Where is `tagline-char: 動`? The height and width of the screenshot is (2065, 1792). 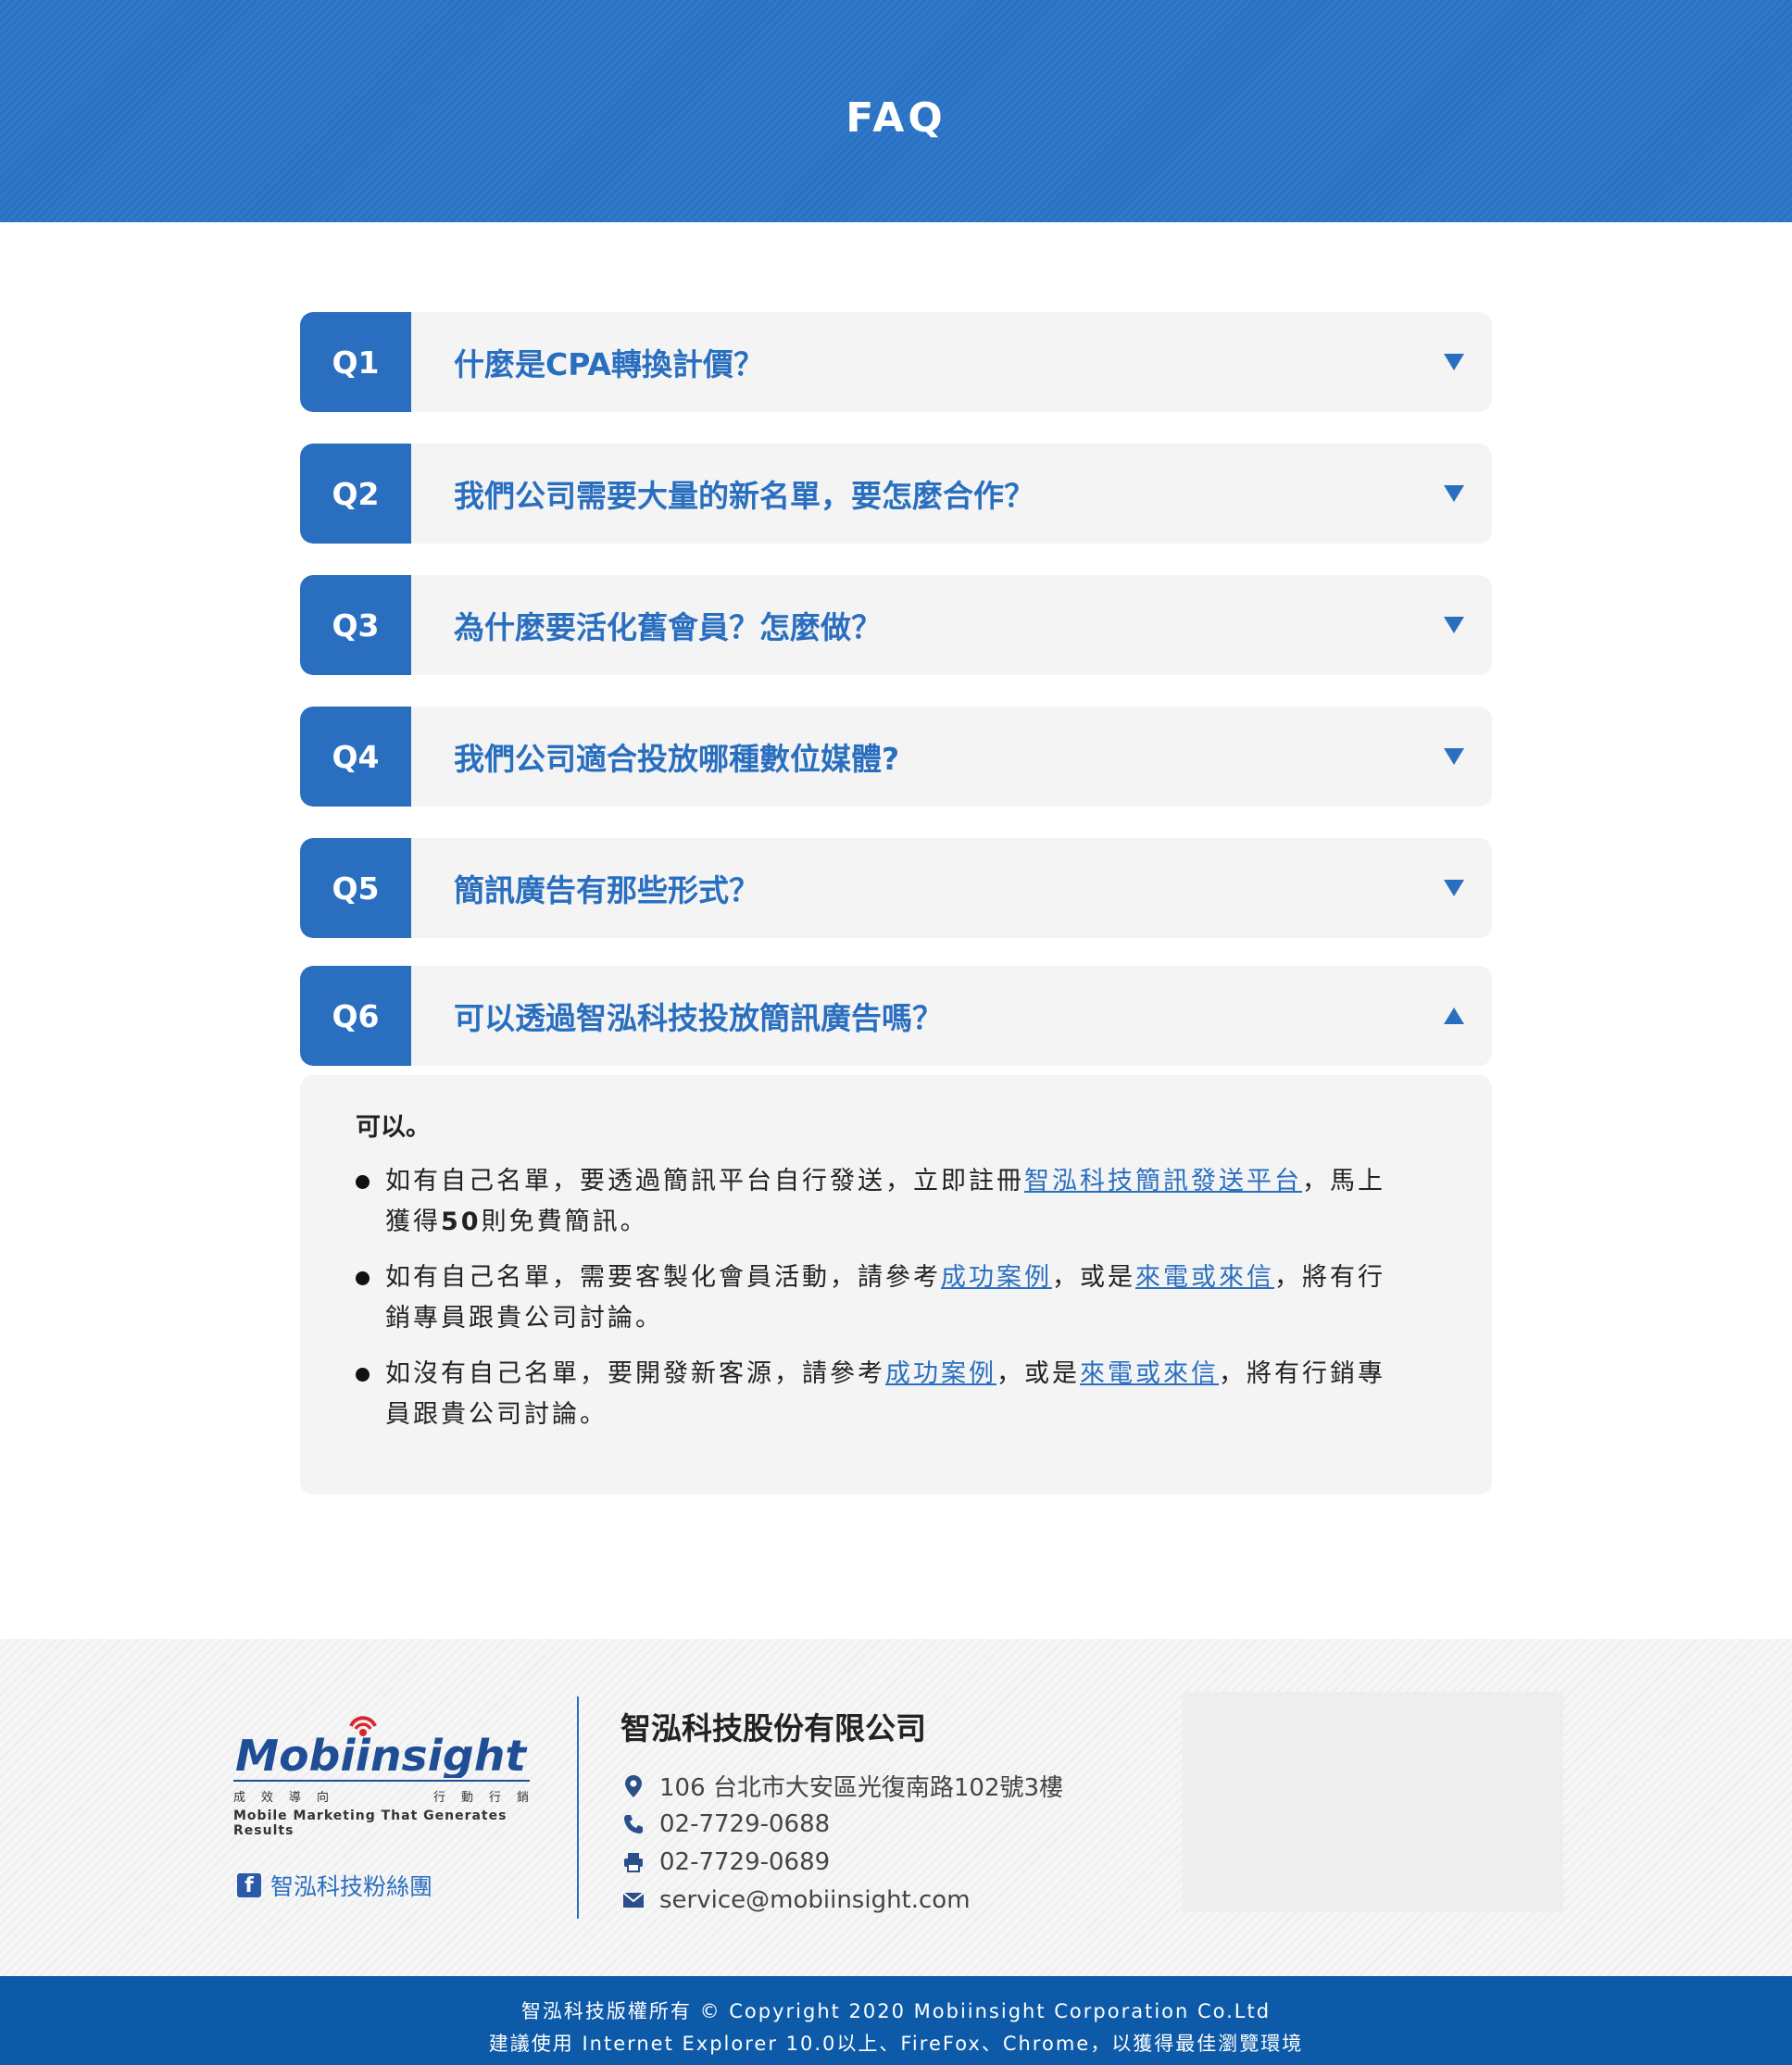
tagline-char: 動 is located at coordinates (467, 1798).